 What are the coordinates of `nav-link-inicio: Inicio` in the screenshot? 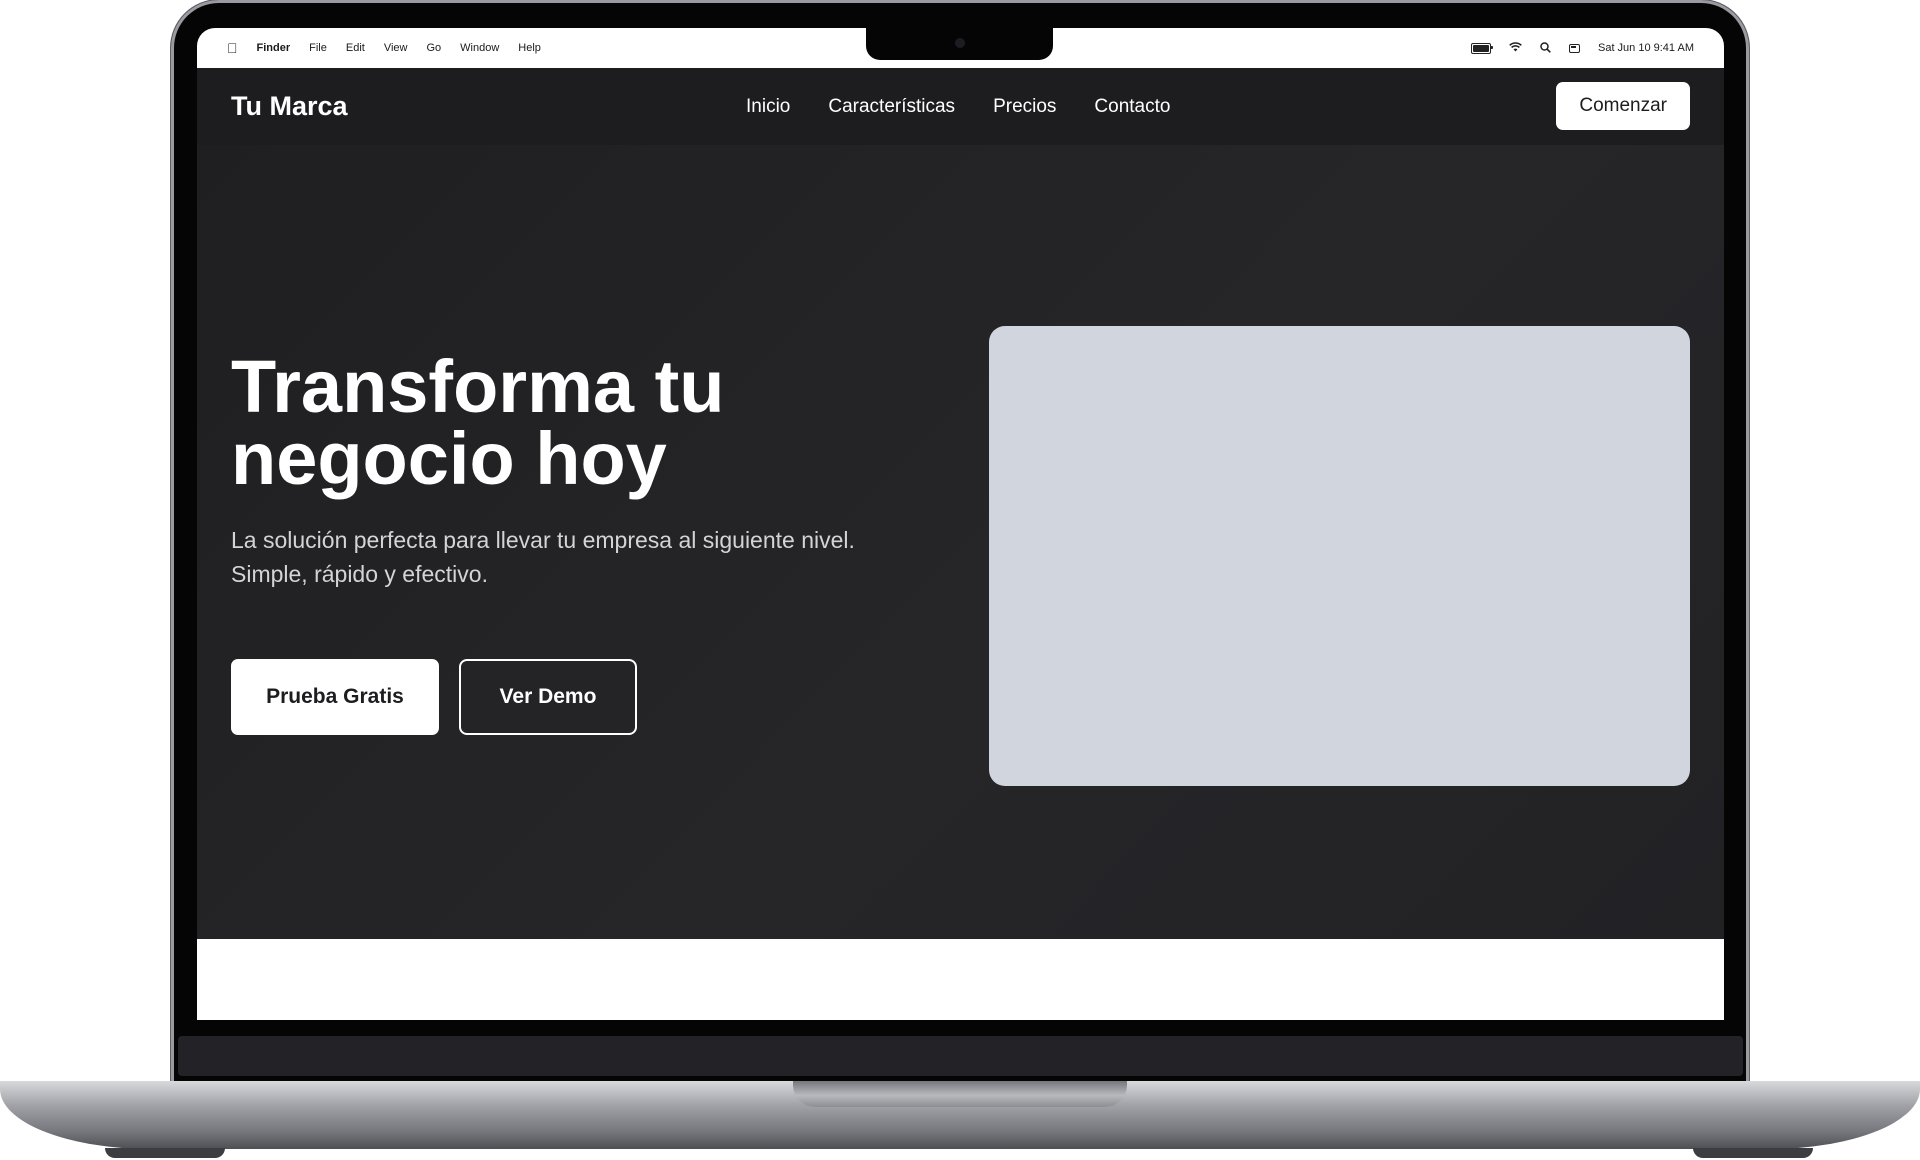 It's located at (768, 107).